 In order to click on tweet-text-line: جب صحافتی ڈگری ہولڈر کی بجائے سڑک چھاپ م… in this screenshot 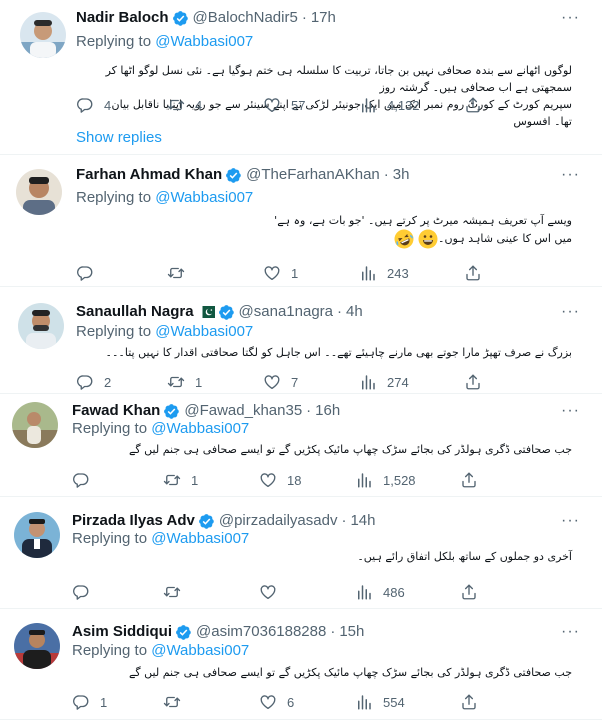, I will do `click(350, 672)`.